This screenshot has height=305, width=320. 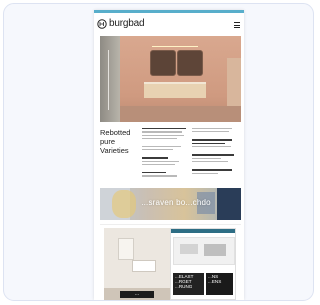 What do you see at coordinates (108, 141) in the screenshot?
I see `title-line-2: pure` at bounding box center [108, 141].